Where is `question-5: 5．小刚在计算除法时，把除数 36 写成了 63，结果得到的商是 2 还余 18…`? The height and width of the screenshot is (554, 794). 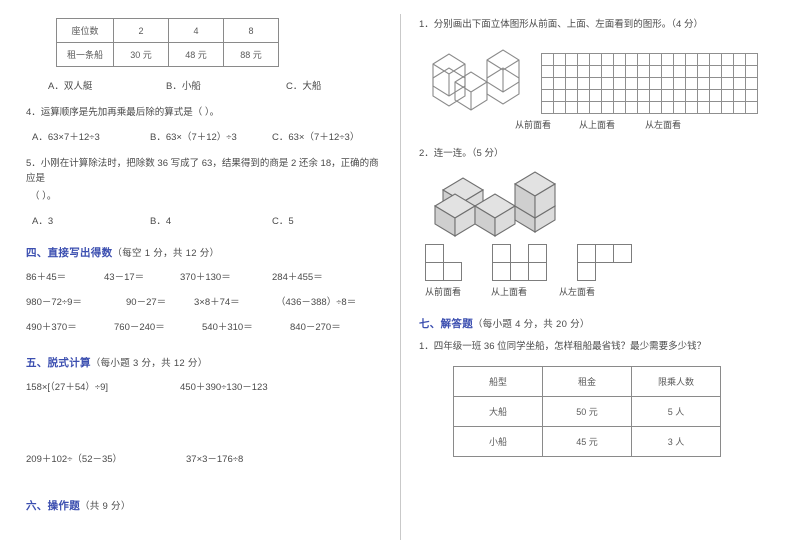 question-5: 5．小刚在计算除法时，把除数 36 写成了 63，结果得到的商是 2 还余 18… is located at coordinates (202, 171).